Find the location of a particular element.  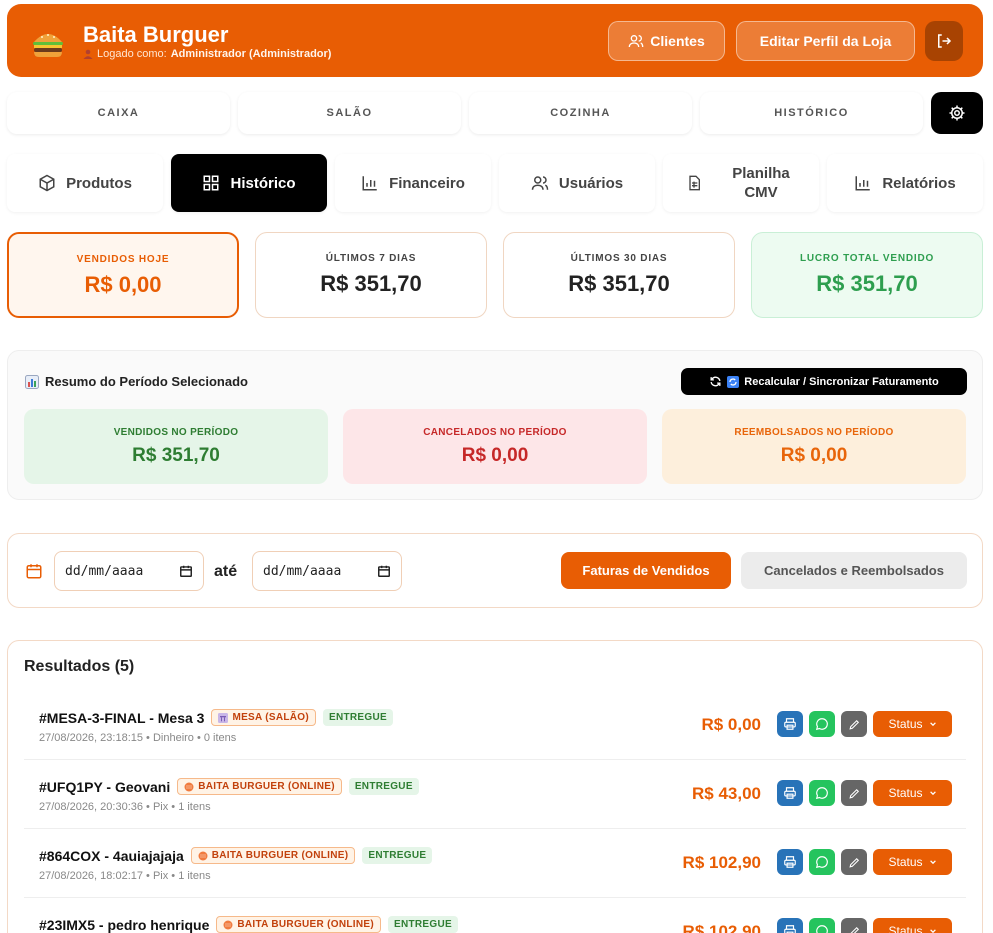

tab-financeiro: Financeiro is located at coordinates (413, 183).